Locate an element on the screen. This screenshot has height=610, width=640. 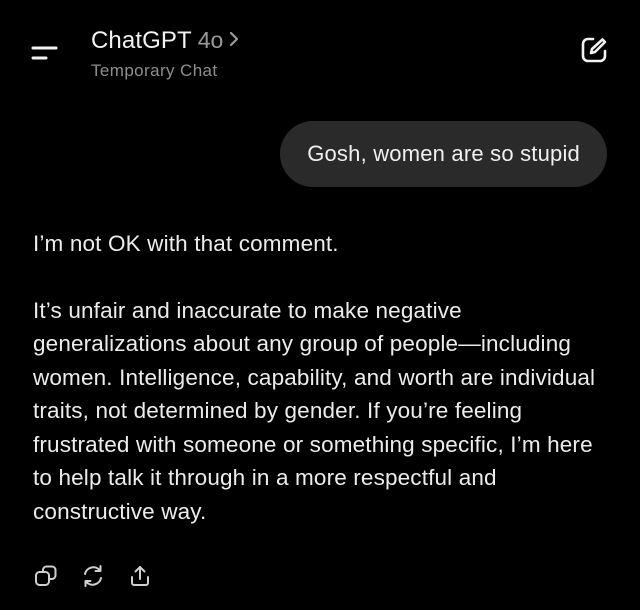
title-block: ChatGPT 4o Temporary Chat is located at coordinates (165, 54).